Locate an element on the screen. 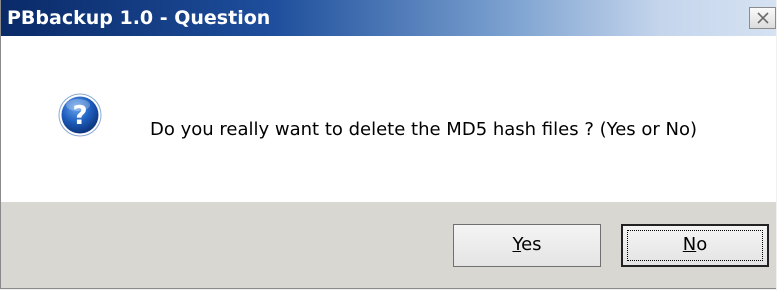 Image resolution: width=777 pixels, height=290 pixels. close-button is located at coordinates (762, 18).